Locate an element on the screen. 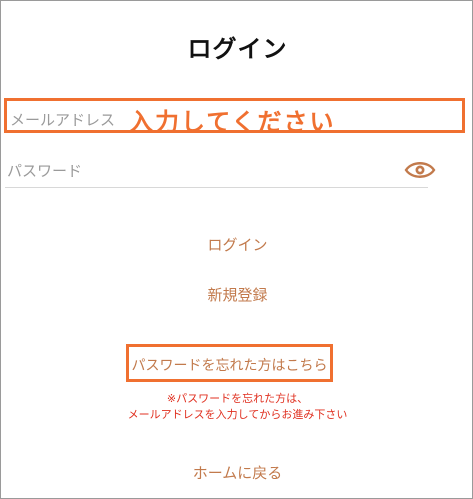 The image size is (473, 499). notice-line-1: ※パスワードを忘れた方は、 is located at coordinates (237, 398).